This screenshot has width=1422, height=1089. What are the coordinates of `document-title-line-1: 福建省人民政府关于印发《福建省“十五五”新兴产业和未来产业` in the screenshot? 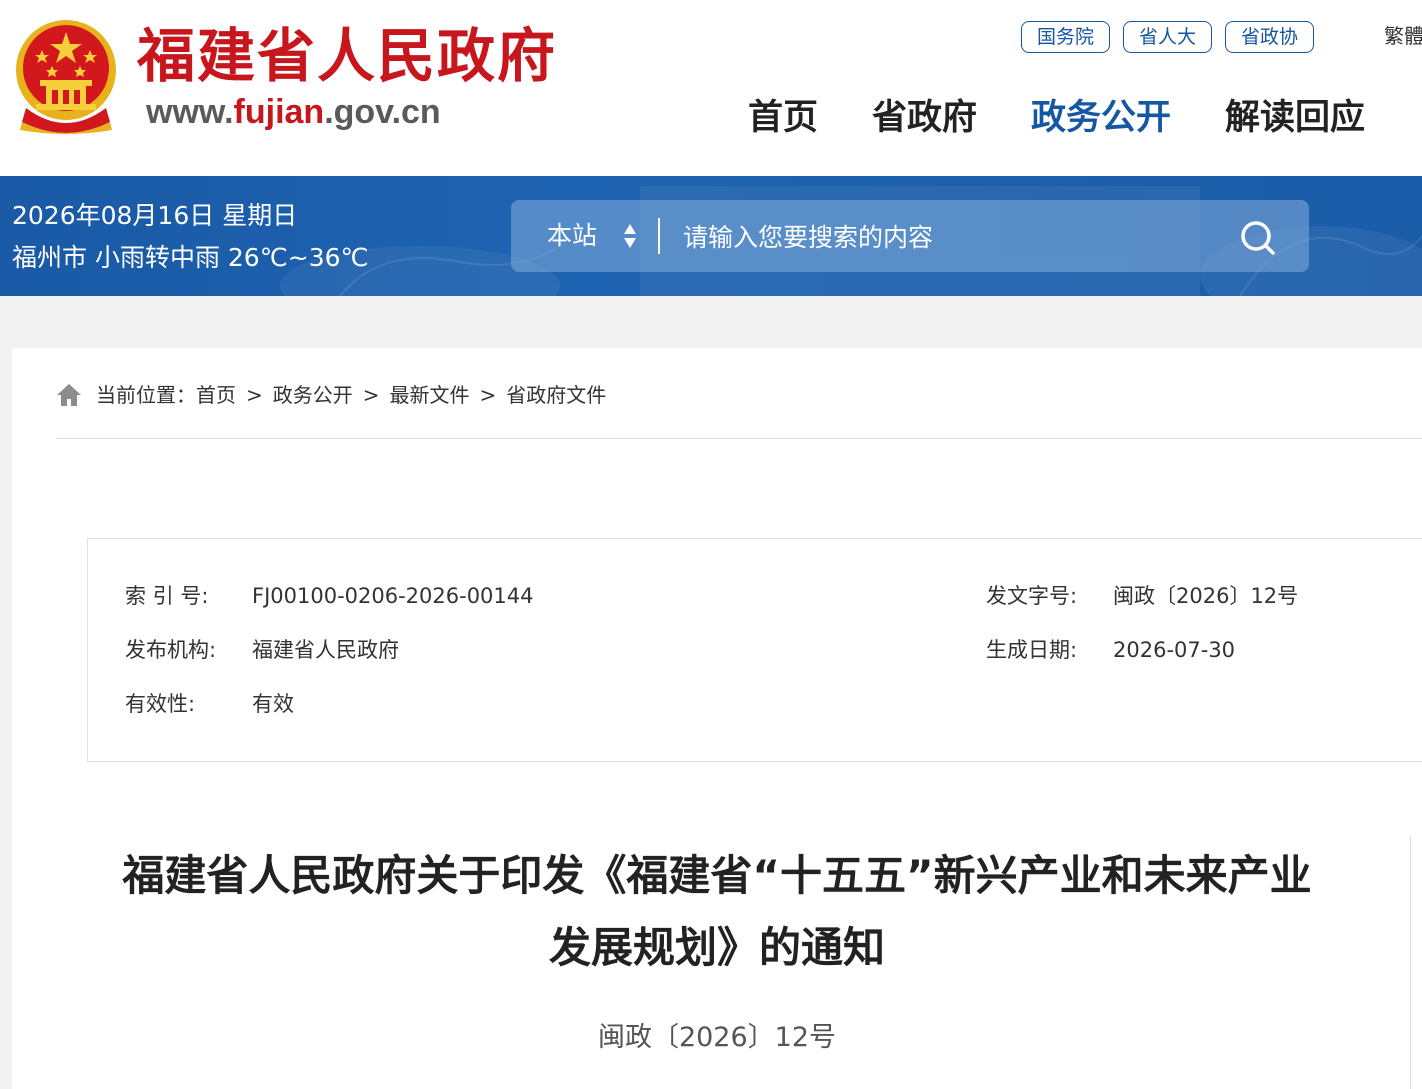 It's located at (717, 875).